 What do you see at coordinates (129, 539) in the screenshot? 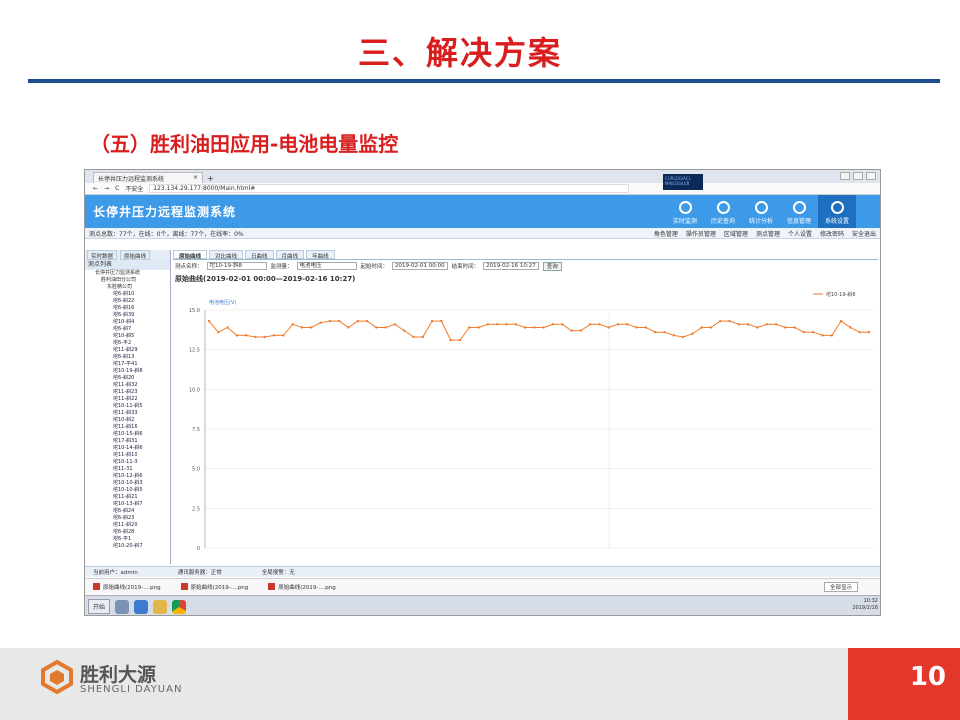
I see `well-item: 坨6-平1` at bounding box center [129, 539].